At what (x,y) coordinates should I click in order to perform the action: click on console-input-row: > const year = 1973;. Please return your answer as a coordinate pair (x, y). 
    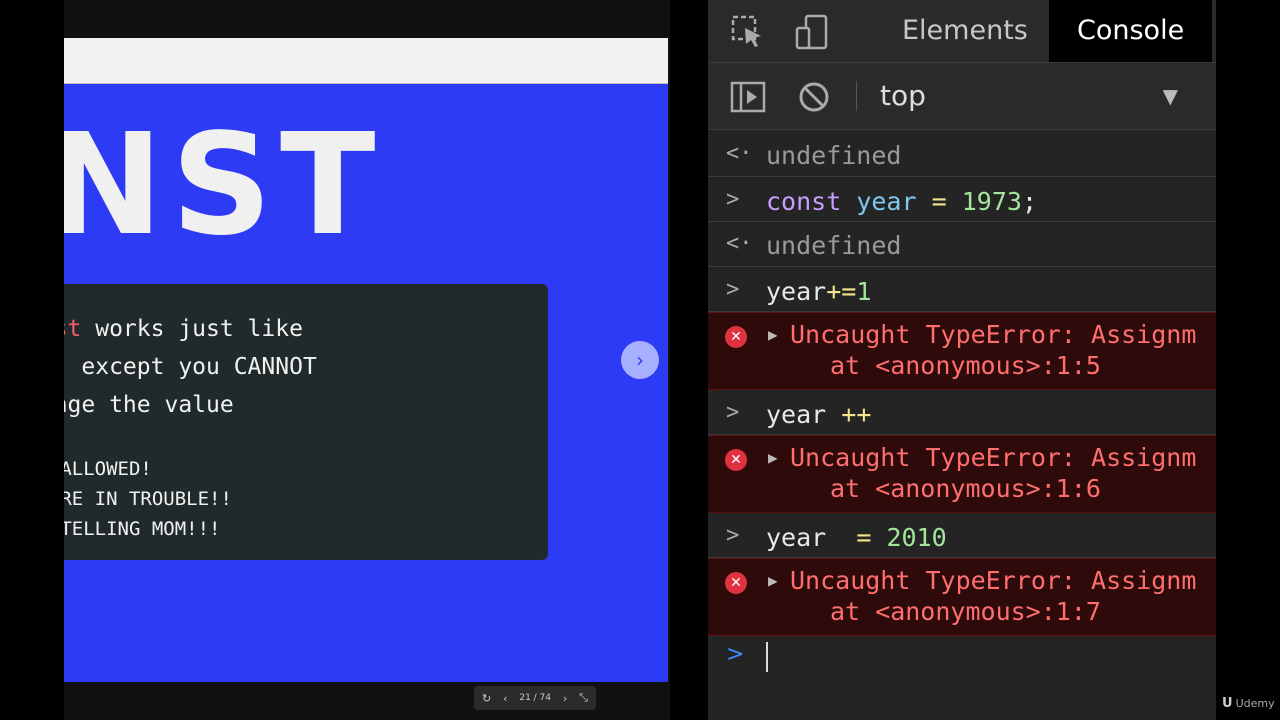
    Looking at the image, I should click on (962, 199).